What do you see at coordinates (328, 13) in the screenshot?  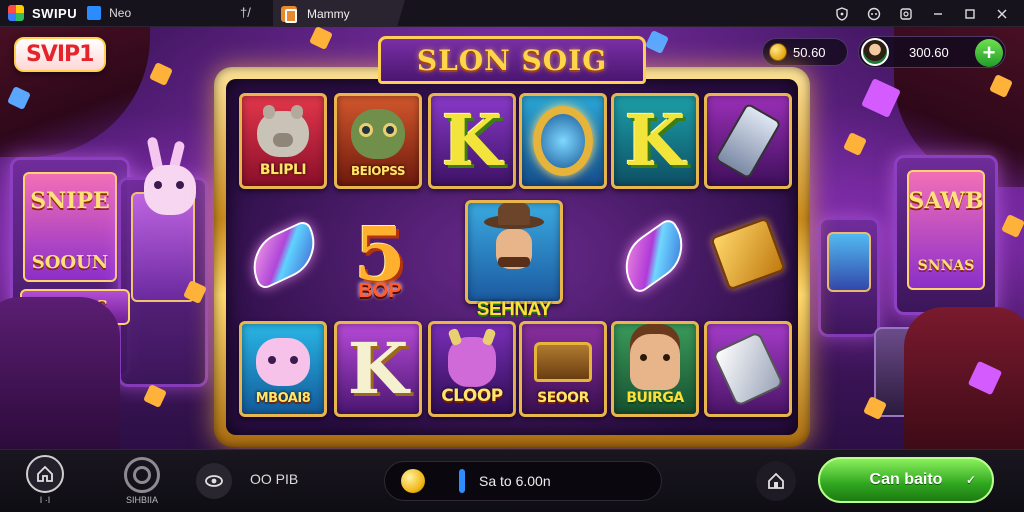 I see `tab-label: Mammy` at bounding box center [328, 13].